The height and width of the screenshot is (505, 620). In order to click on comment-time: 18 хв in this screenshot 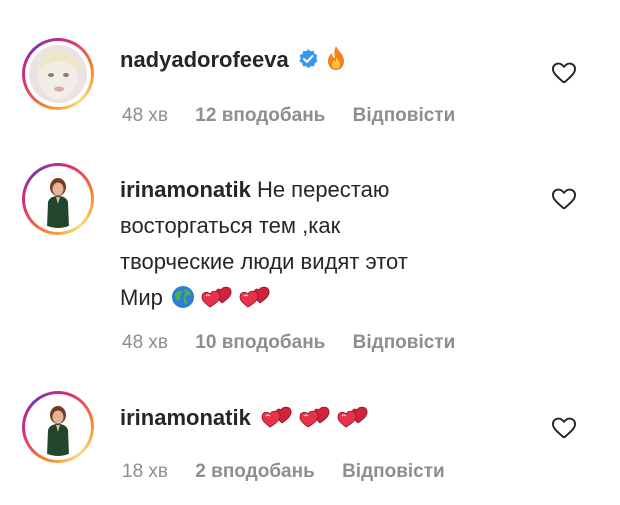, I will do `click(145, 471)`.